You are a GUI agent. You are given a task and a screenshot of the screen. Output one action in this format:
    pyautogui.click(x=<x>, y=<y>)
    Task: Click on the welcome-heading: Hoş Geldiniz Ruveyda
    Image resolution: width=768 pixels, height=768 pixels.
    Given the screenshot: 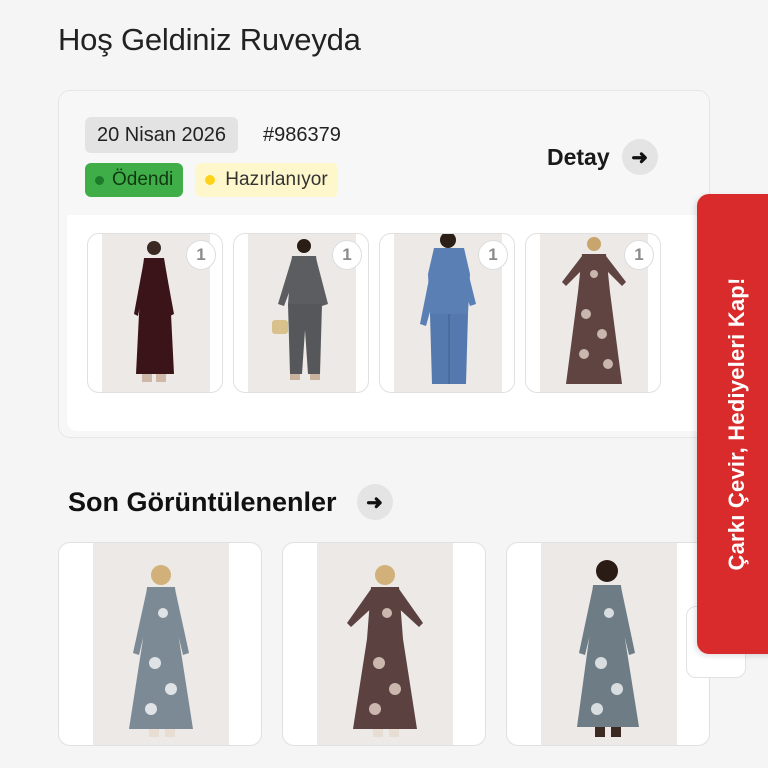 What is the action you would take?
    pyautogui.click(x=209, y=39)
    